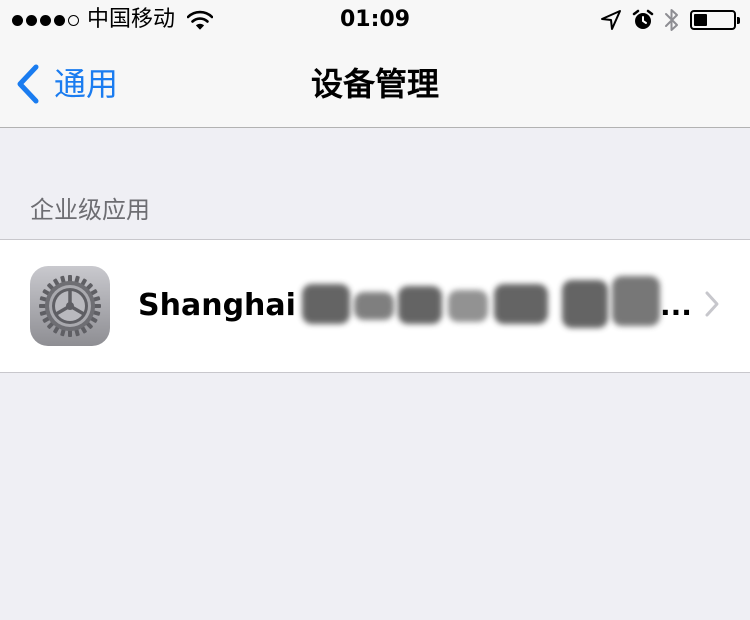 The image size is (750, 620). Describe the element at coordinates (738, 20) in the screenshot. I see `battery-nub` at that location.